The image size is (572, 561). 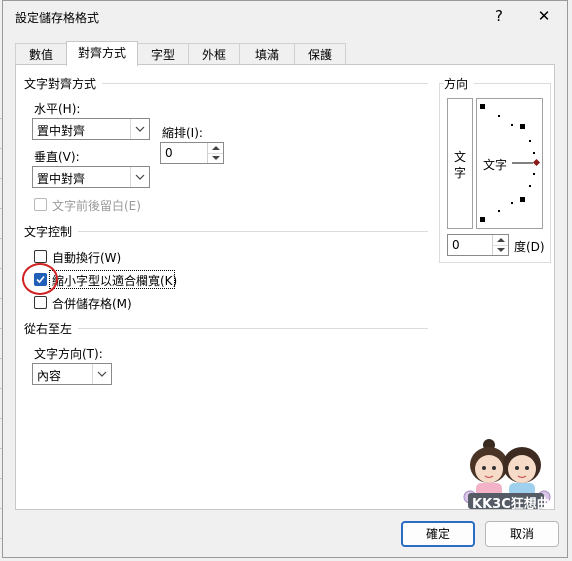 I want to click on tab-font: 字型, so click(x=163, y=54).